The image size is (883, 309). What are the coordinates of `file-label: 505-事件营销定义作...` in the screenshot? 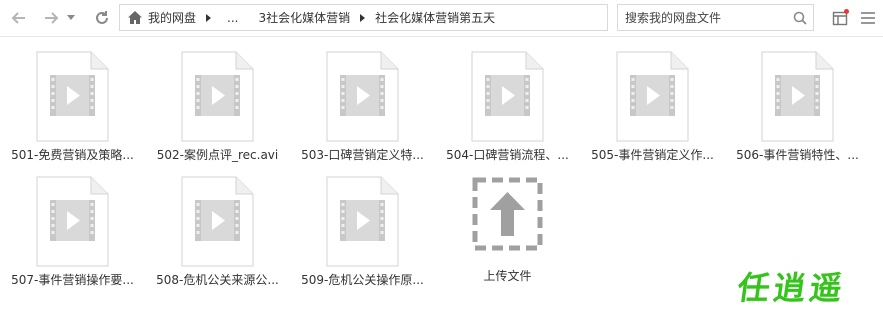 It's located at (652, 155).